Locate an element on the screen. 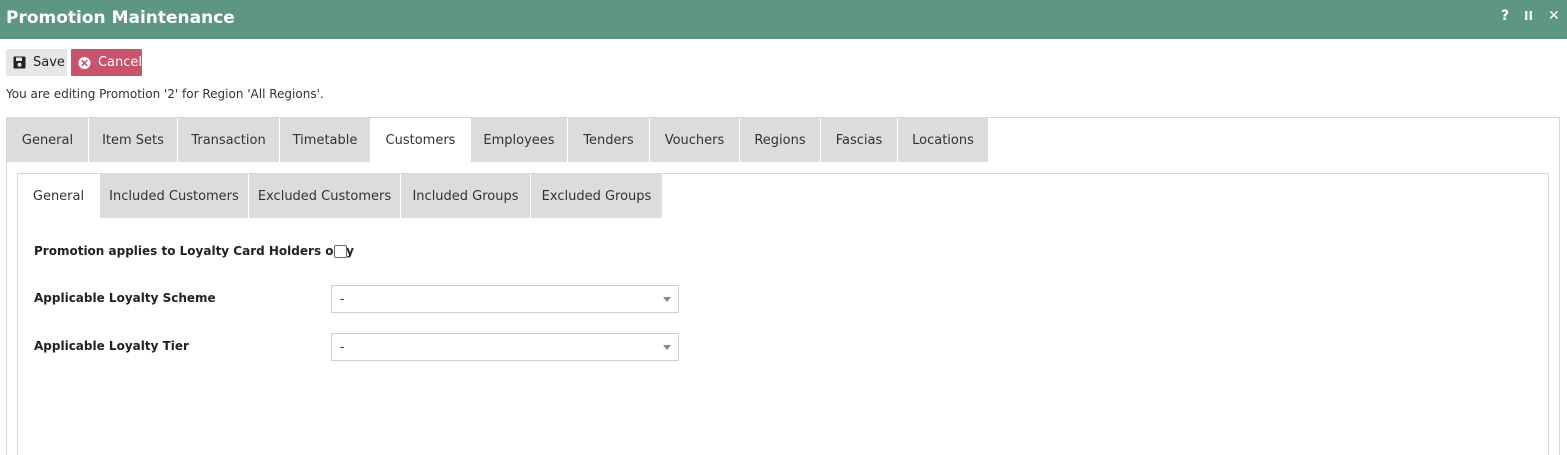 This screenshot has height=455, width=1567. loyalty-scheme-label: Applicable Loyalty Scheme is located at coordinates (125, 298).